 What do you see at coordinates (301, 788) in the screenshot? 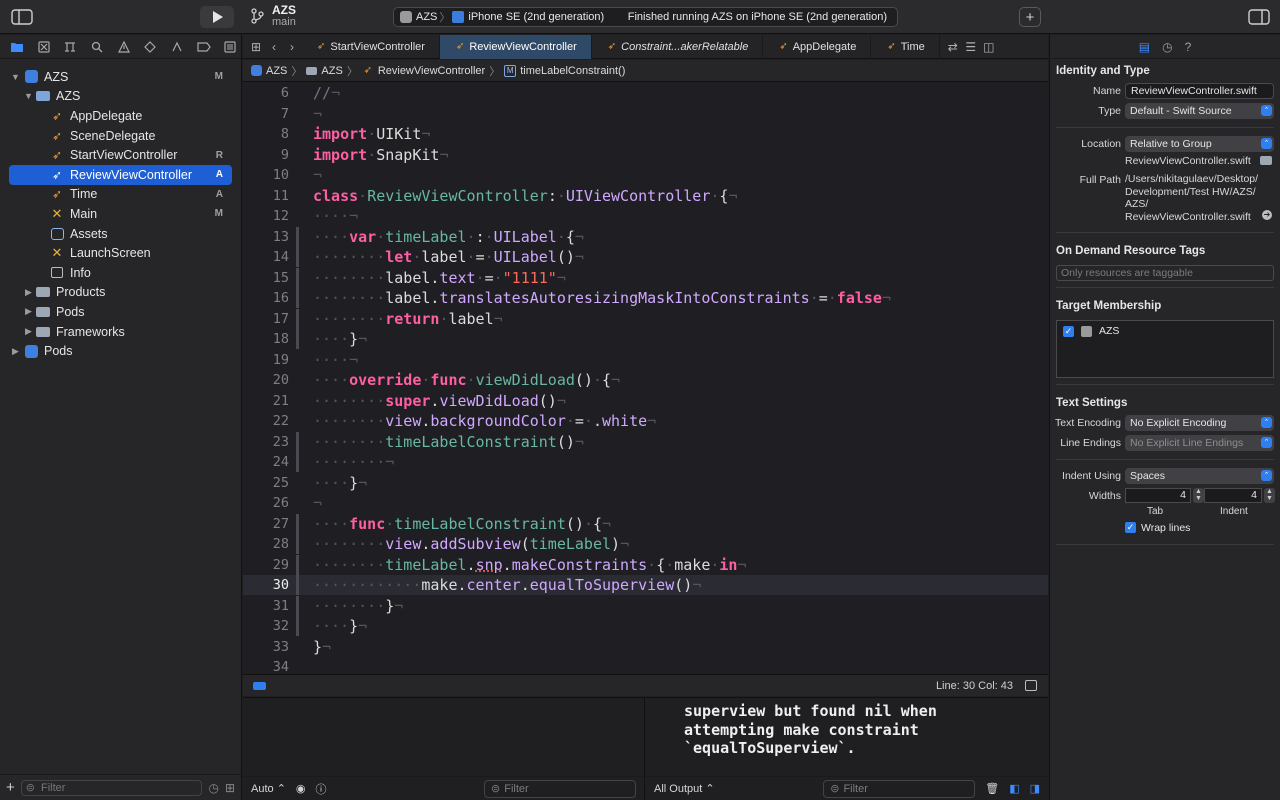
I see `eye-icon: ◉` at bounding box center [301, 788].